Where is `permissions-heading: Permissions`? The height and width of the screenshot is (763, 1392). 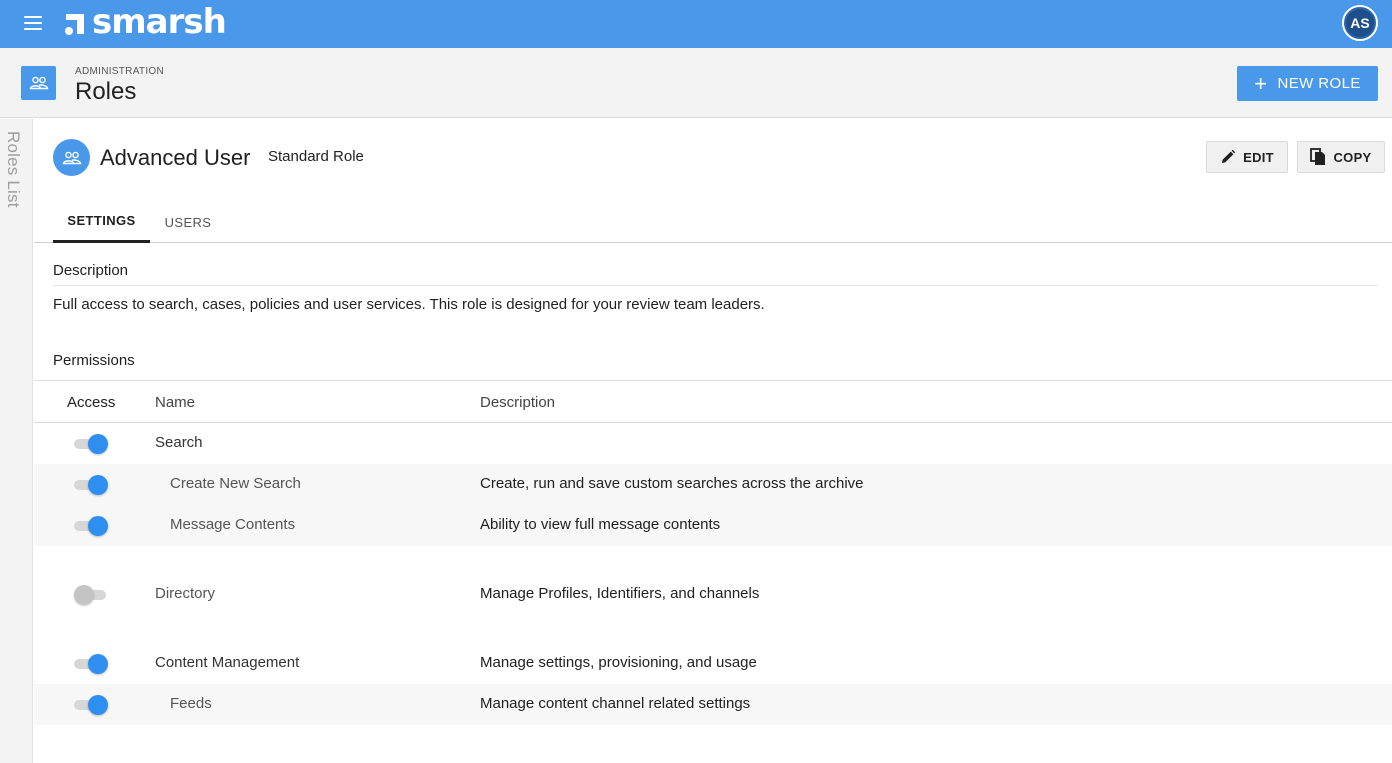 permissions-heading: Permissions is located at coordinates (94, 360).